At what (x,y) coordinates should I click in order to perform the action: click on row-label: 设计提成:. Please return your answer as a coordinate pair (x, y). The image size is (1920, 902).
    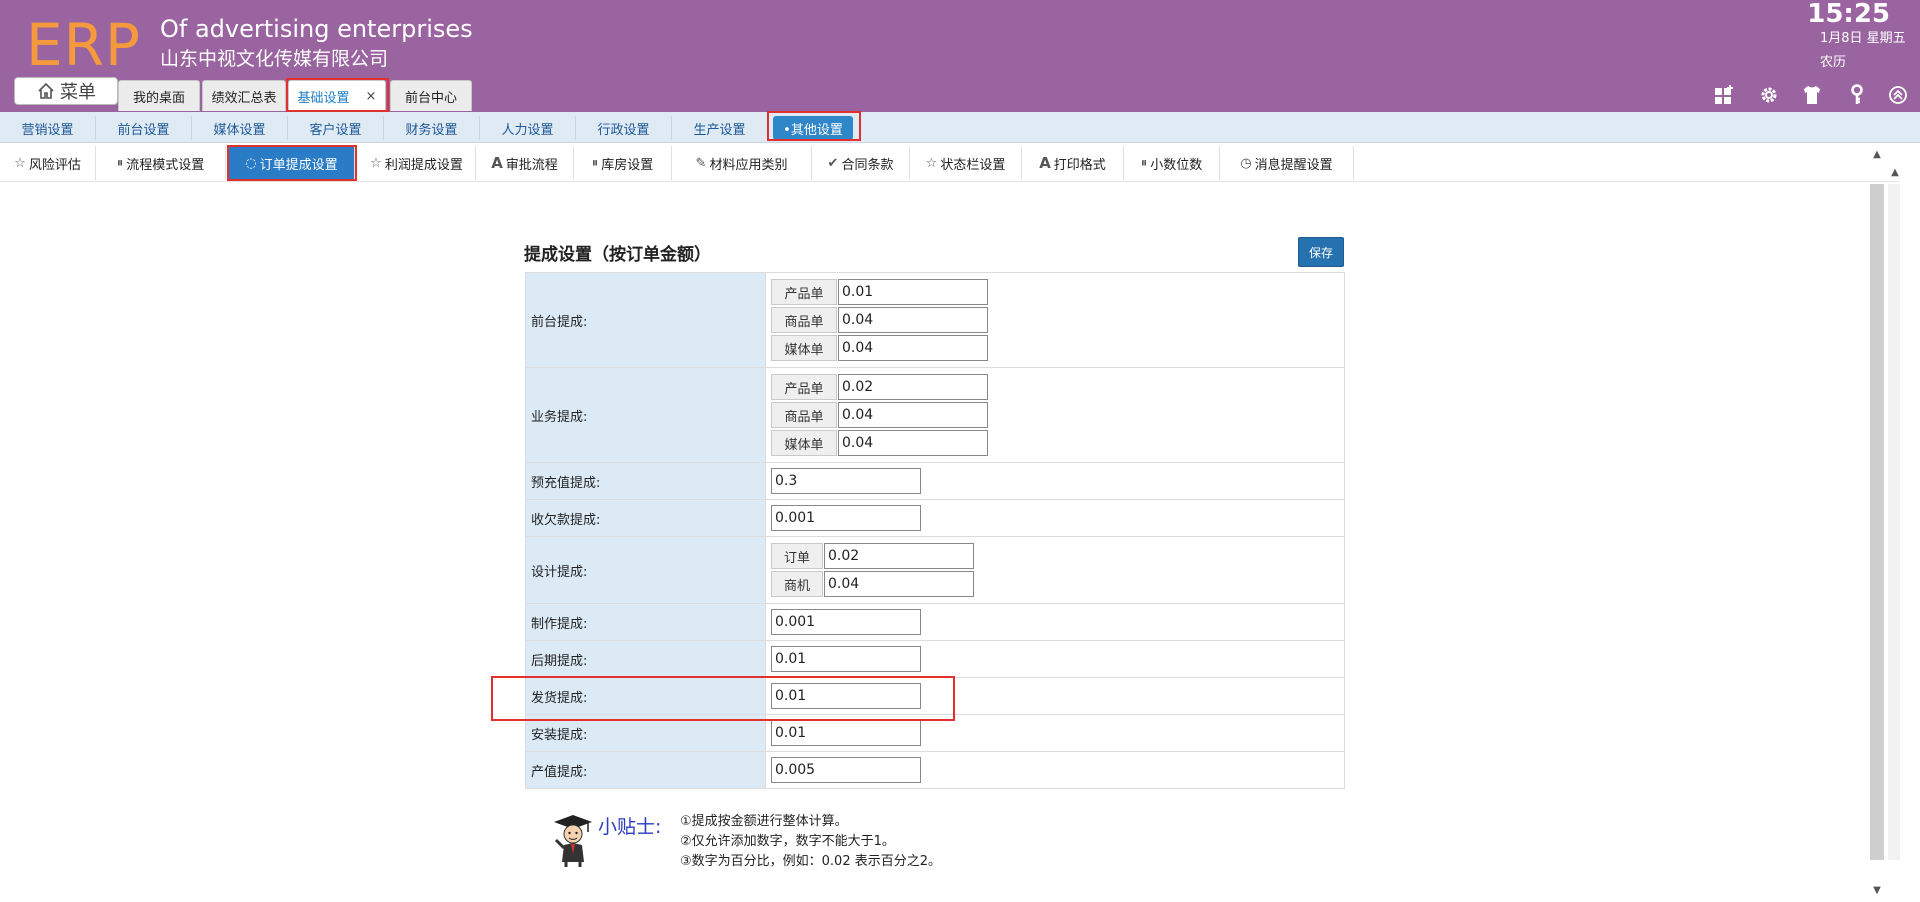
    Looking at the image, I should click on (645, 570).